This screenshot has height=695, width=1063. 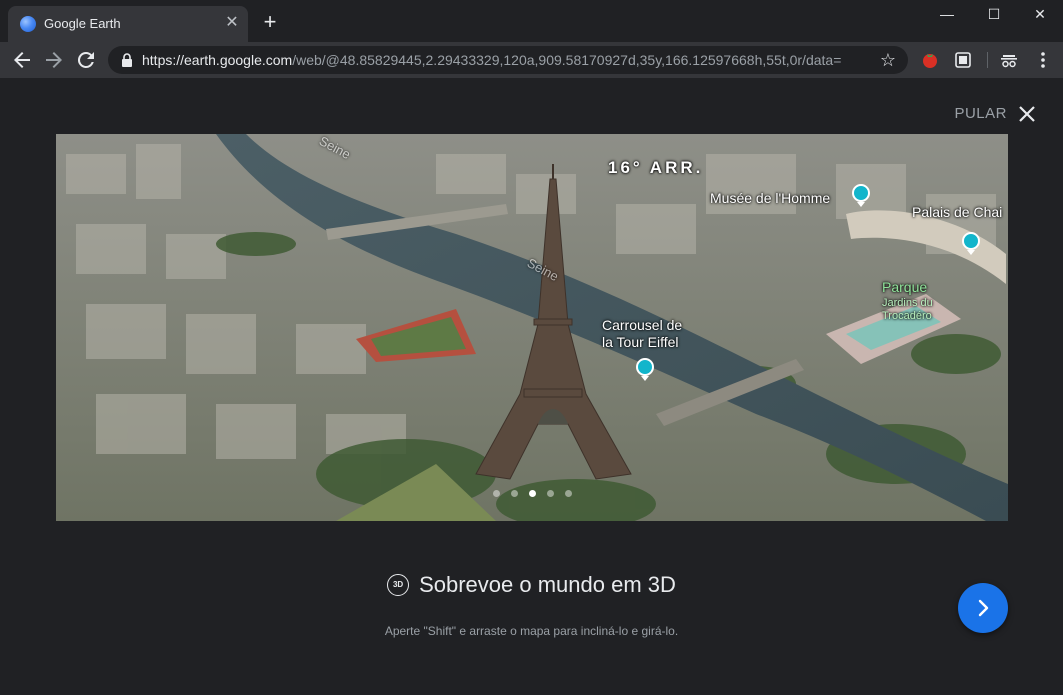 I want to click on earth-favicon-icon, so click(x=28, y=24).